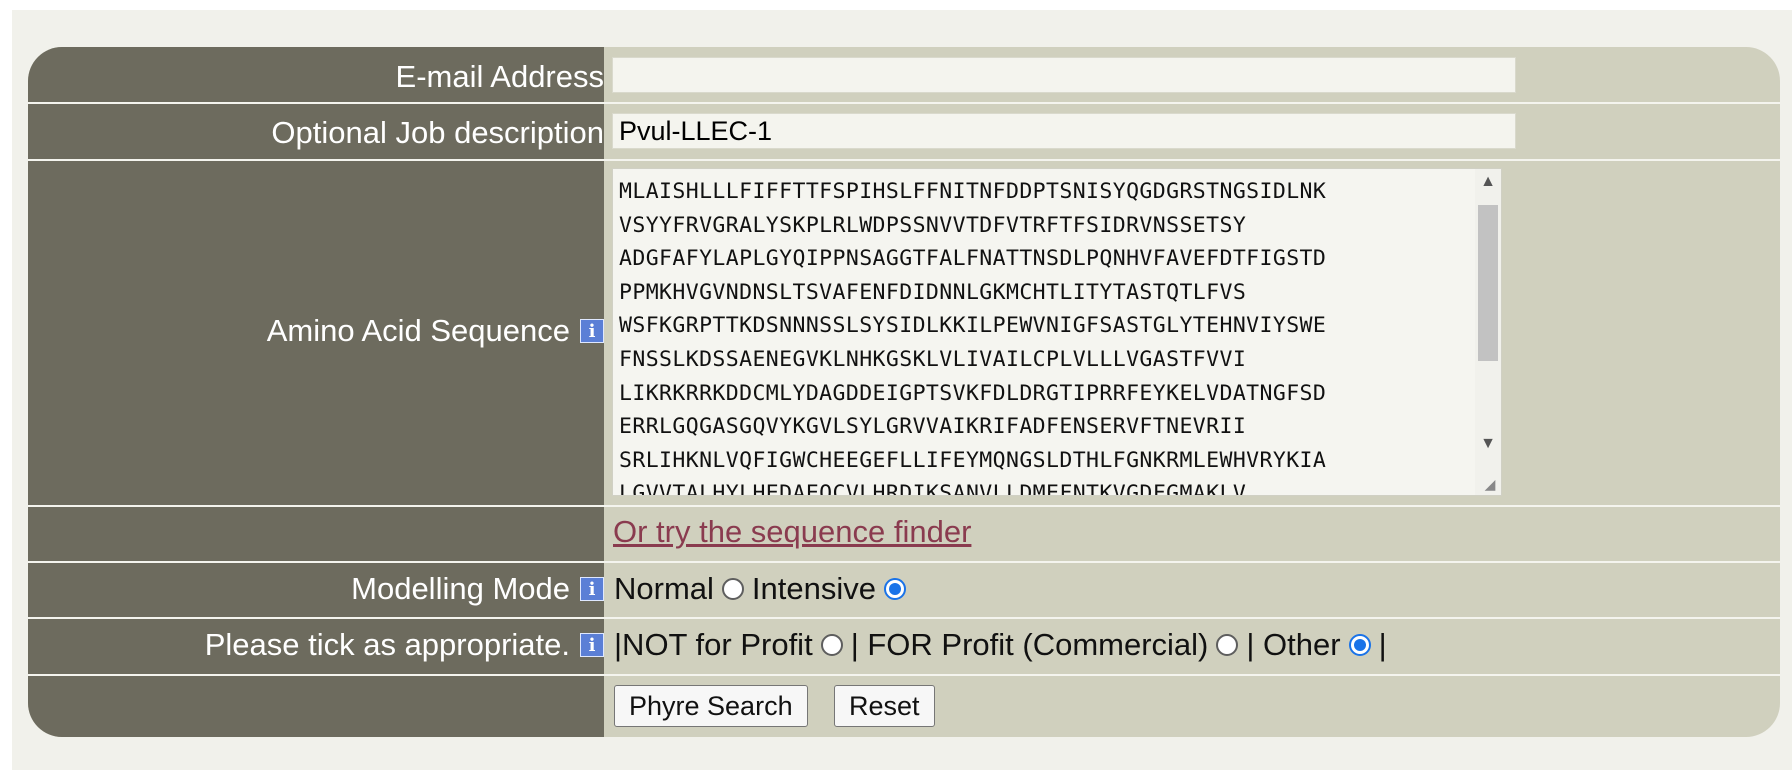 The height and width of the screenshot is (770, 1792). Describe the element at coordinates (1488, 182) in the screenshot. I see `scroll-up-arrow-icon: ▲` at that location.